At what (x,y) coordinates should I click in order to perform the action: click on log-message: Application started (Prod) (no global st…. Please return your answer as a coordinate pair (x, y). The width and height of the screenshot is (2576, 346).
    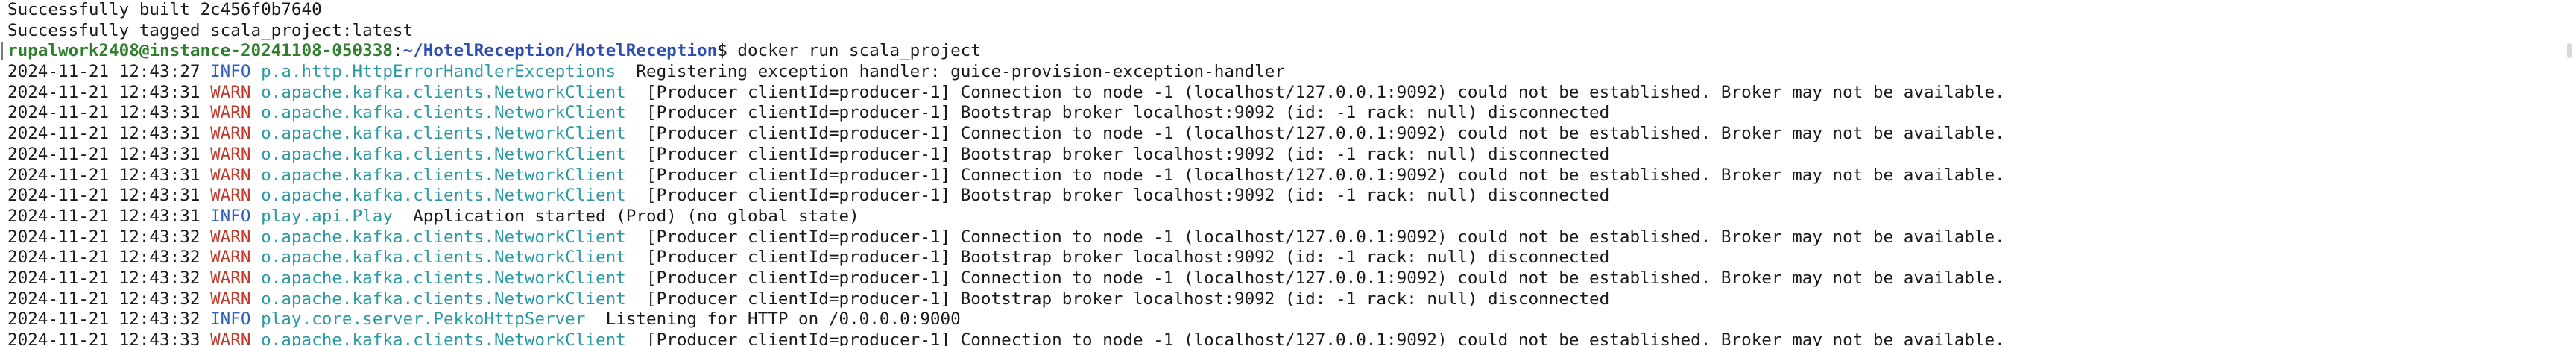
    Looking at the image, I should click on (636, 216).